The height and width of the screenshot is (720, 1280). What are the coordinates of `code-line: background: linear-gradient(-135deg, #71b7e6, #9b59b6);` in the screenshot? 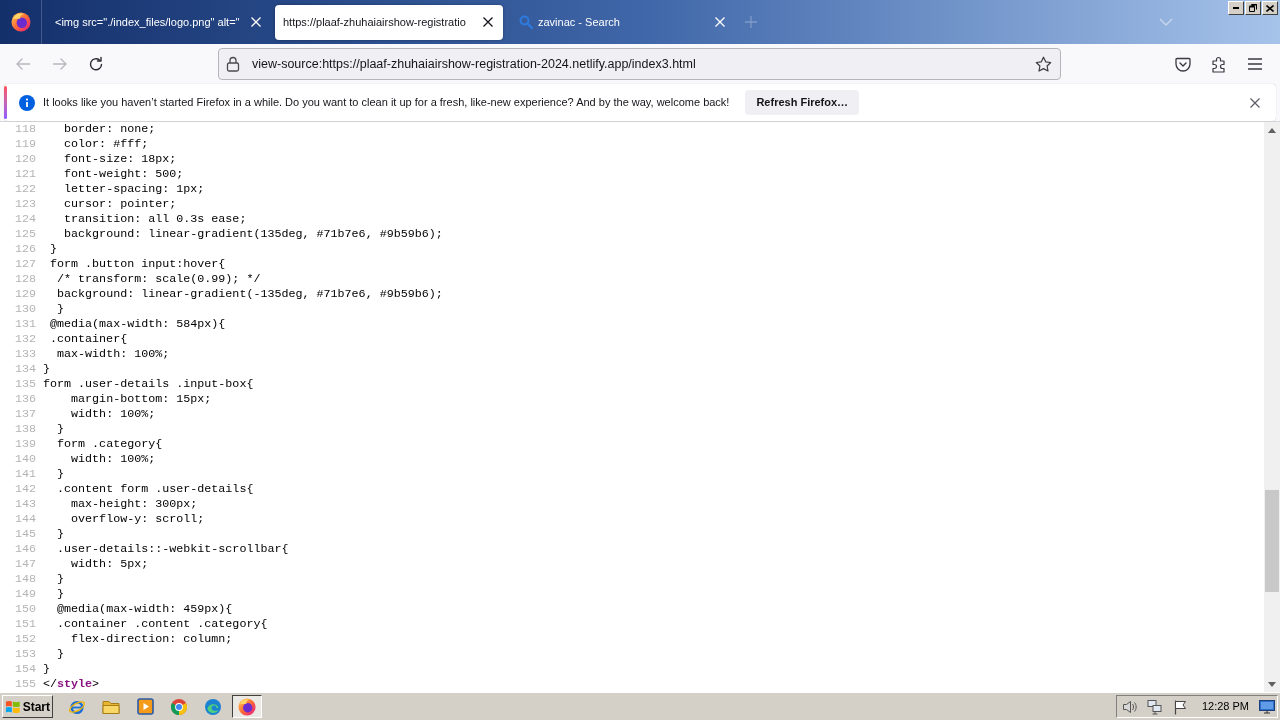 It's located at (250, 294).